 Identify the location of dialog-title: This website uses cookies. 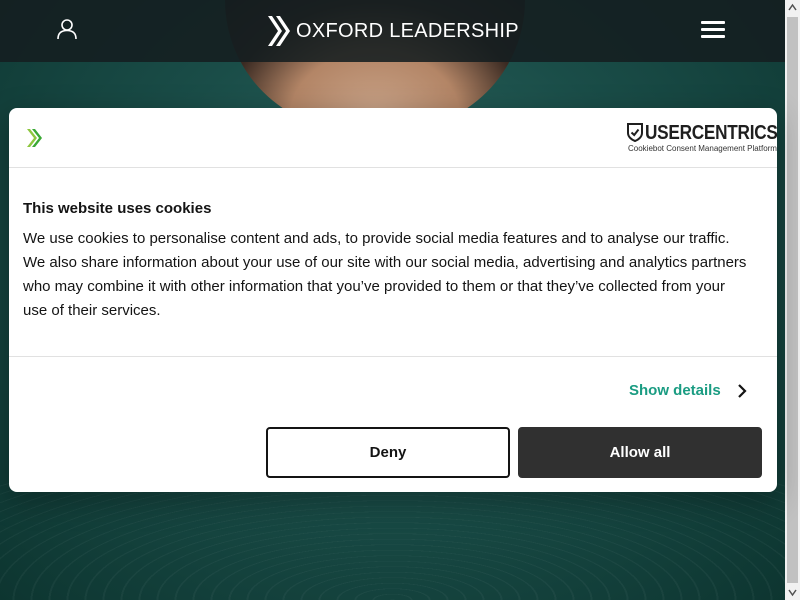
(117, 208).